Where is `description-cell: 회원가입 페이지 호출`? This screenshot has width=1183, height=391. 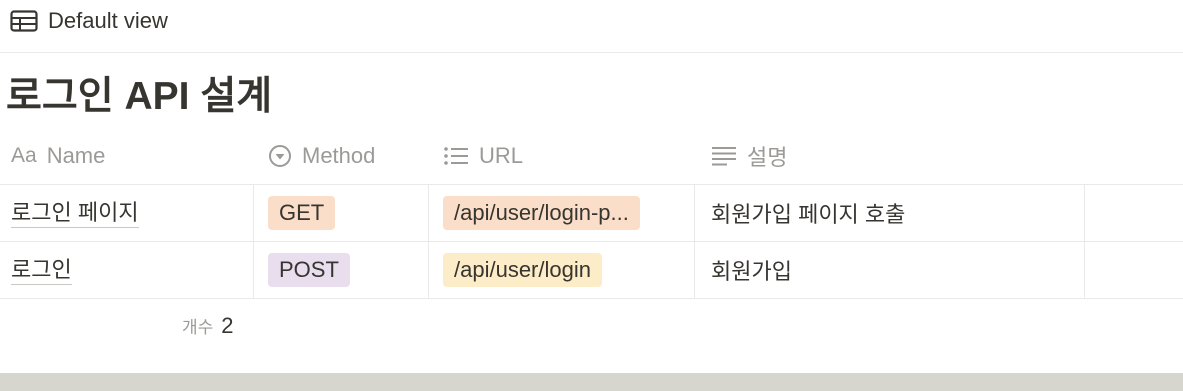 description-cell: 회원가입 페이지 호출 is located at coordinates (890, 213).